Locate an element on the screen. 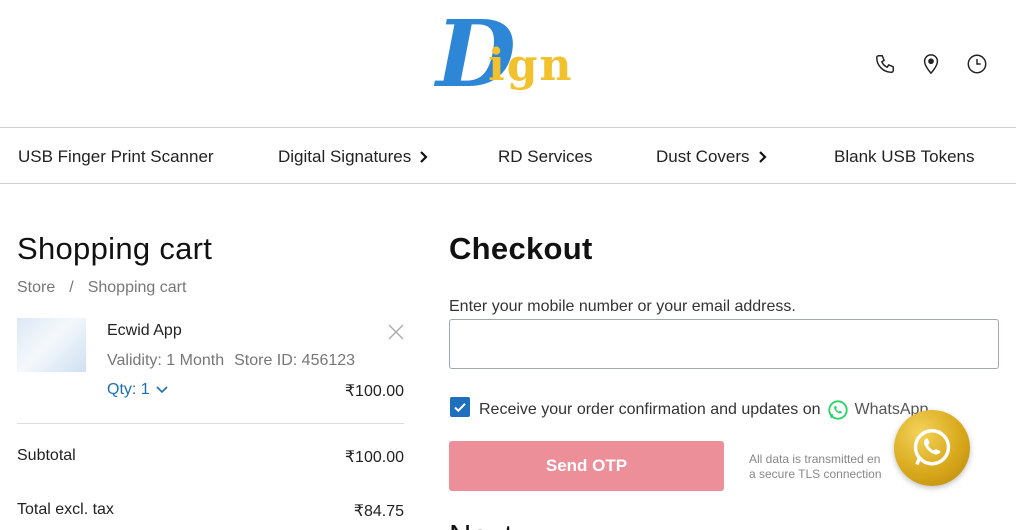 The image size is (1016, 530). secure-note-line2: a secure TLS connection is located at coordinates (815, 474).